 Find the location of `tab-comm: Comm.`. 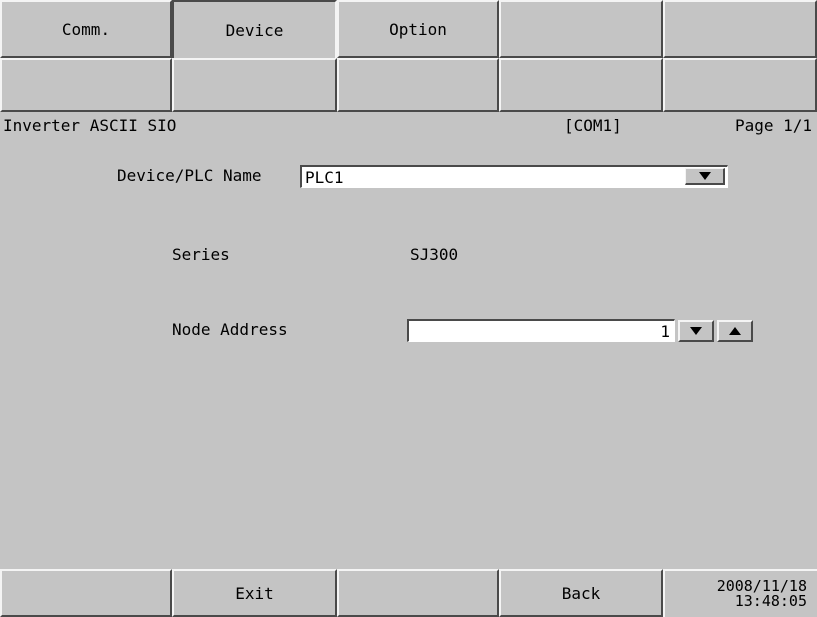

tab-comm: Comm. is located at coordinates (86, 29).